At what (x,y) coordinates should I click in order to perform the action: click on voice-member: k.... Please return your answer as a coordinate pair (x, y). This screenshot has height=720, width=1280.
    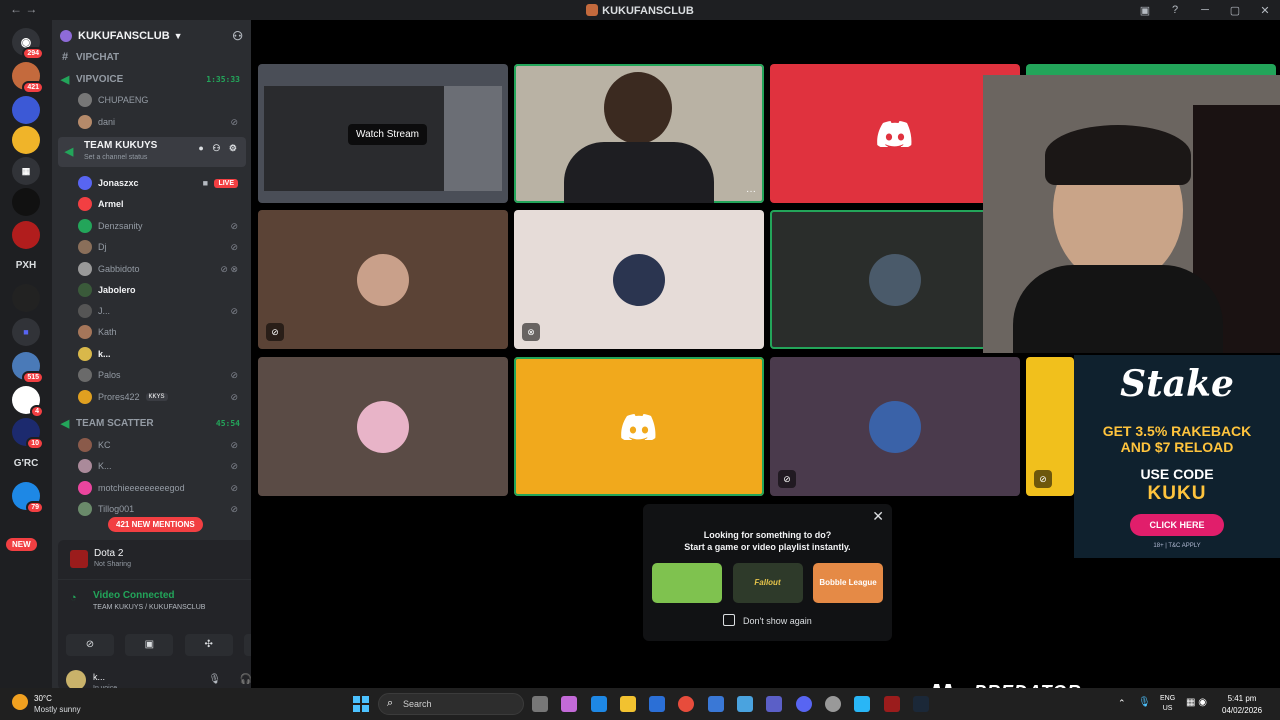
    Looking at the image, I should click on (162, 354).